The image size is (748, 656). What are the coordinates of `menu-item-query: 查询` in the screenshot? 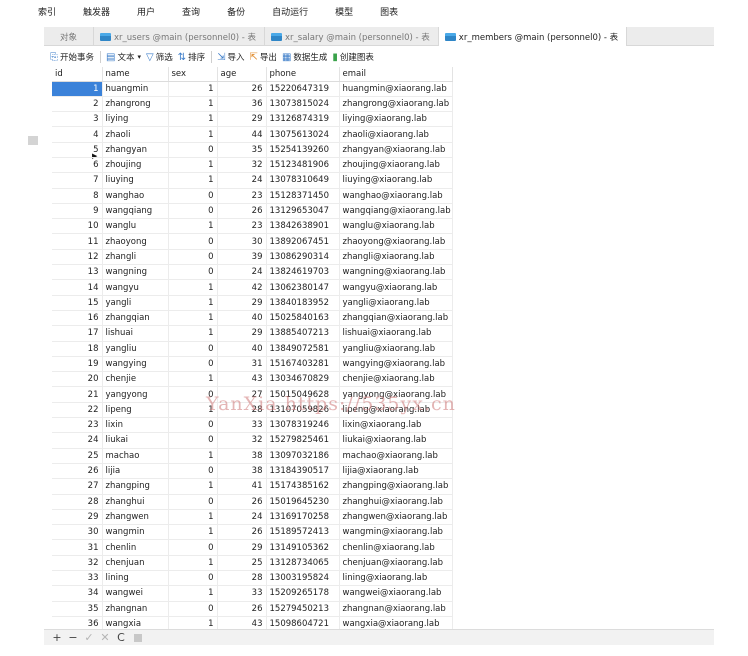 It's located at (191, 11).